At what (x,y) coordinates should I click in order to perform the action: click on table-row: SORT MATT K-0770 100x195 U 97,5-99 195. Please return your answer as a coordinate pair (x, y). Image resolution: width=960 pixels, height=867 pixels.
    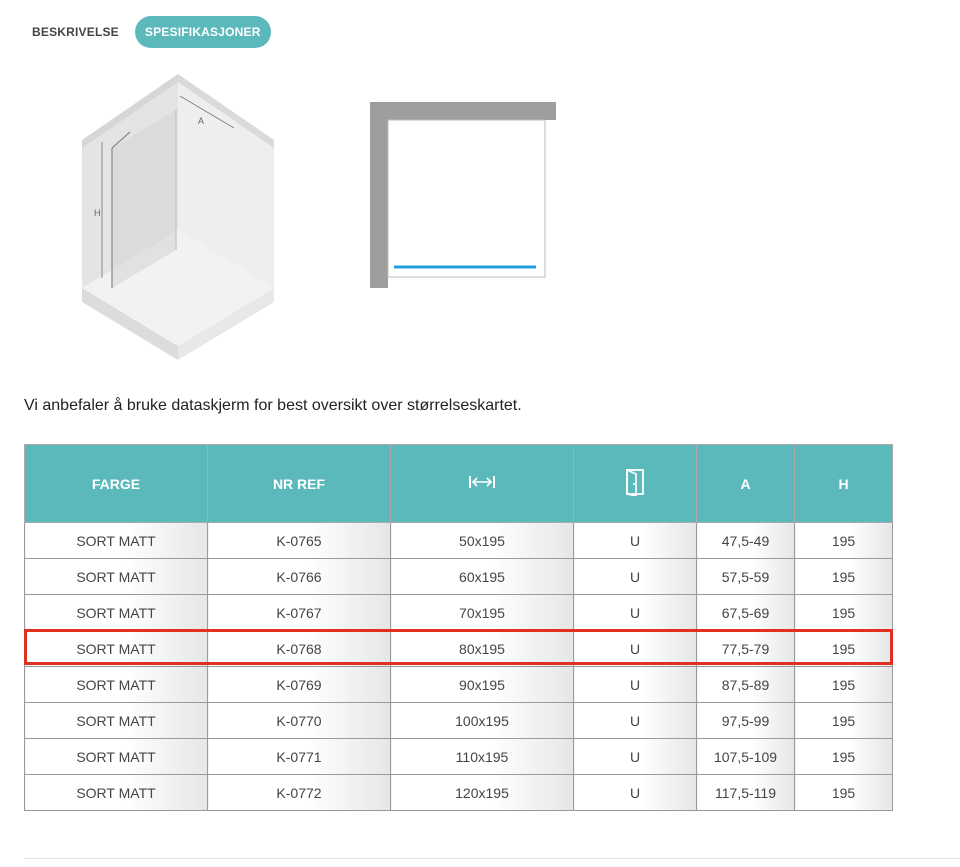
    Looking at the image, I should click on (458, 720).